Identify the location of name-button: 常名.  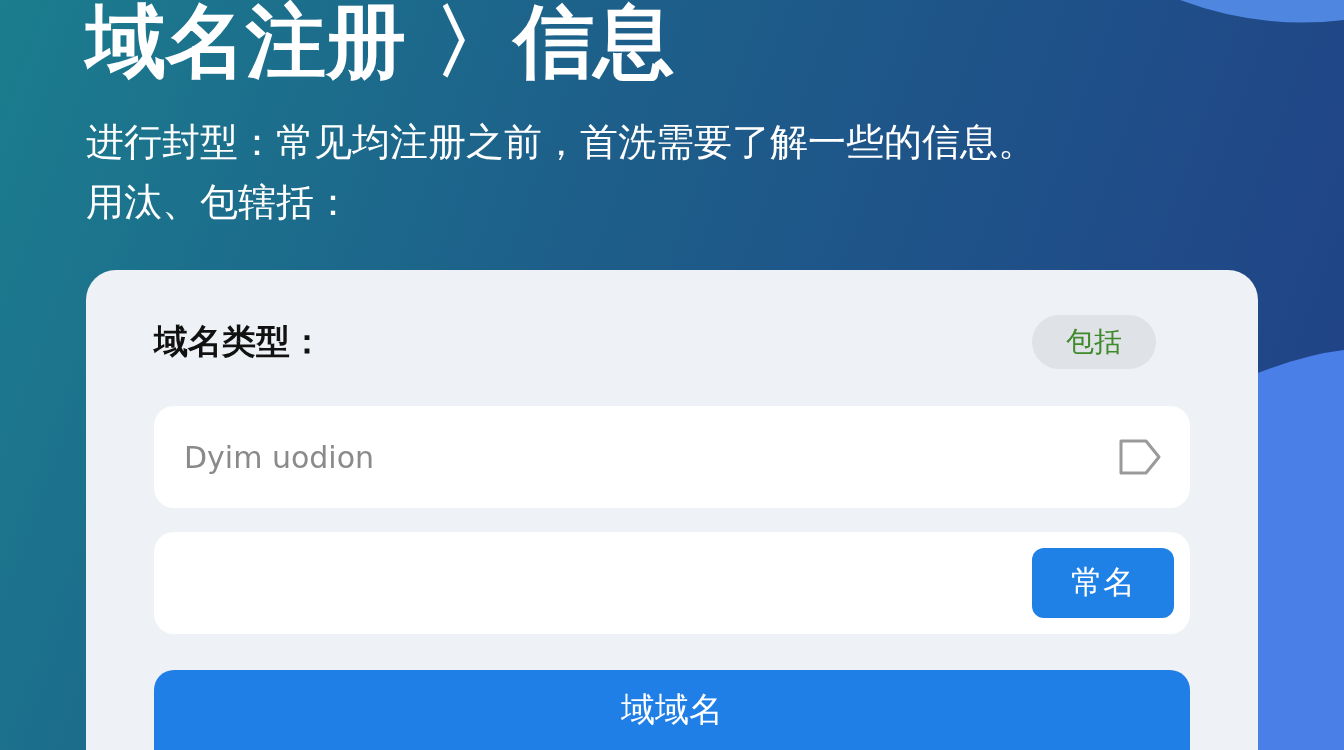
(1103, 583).